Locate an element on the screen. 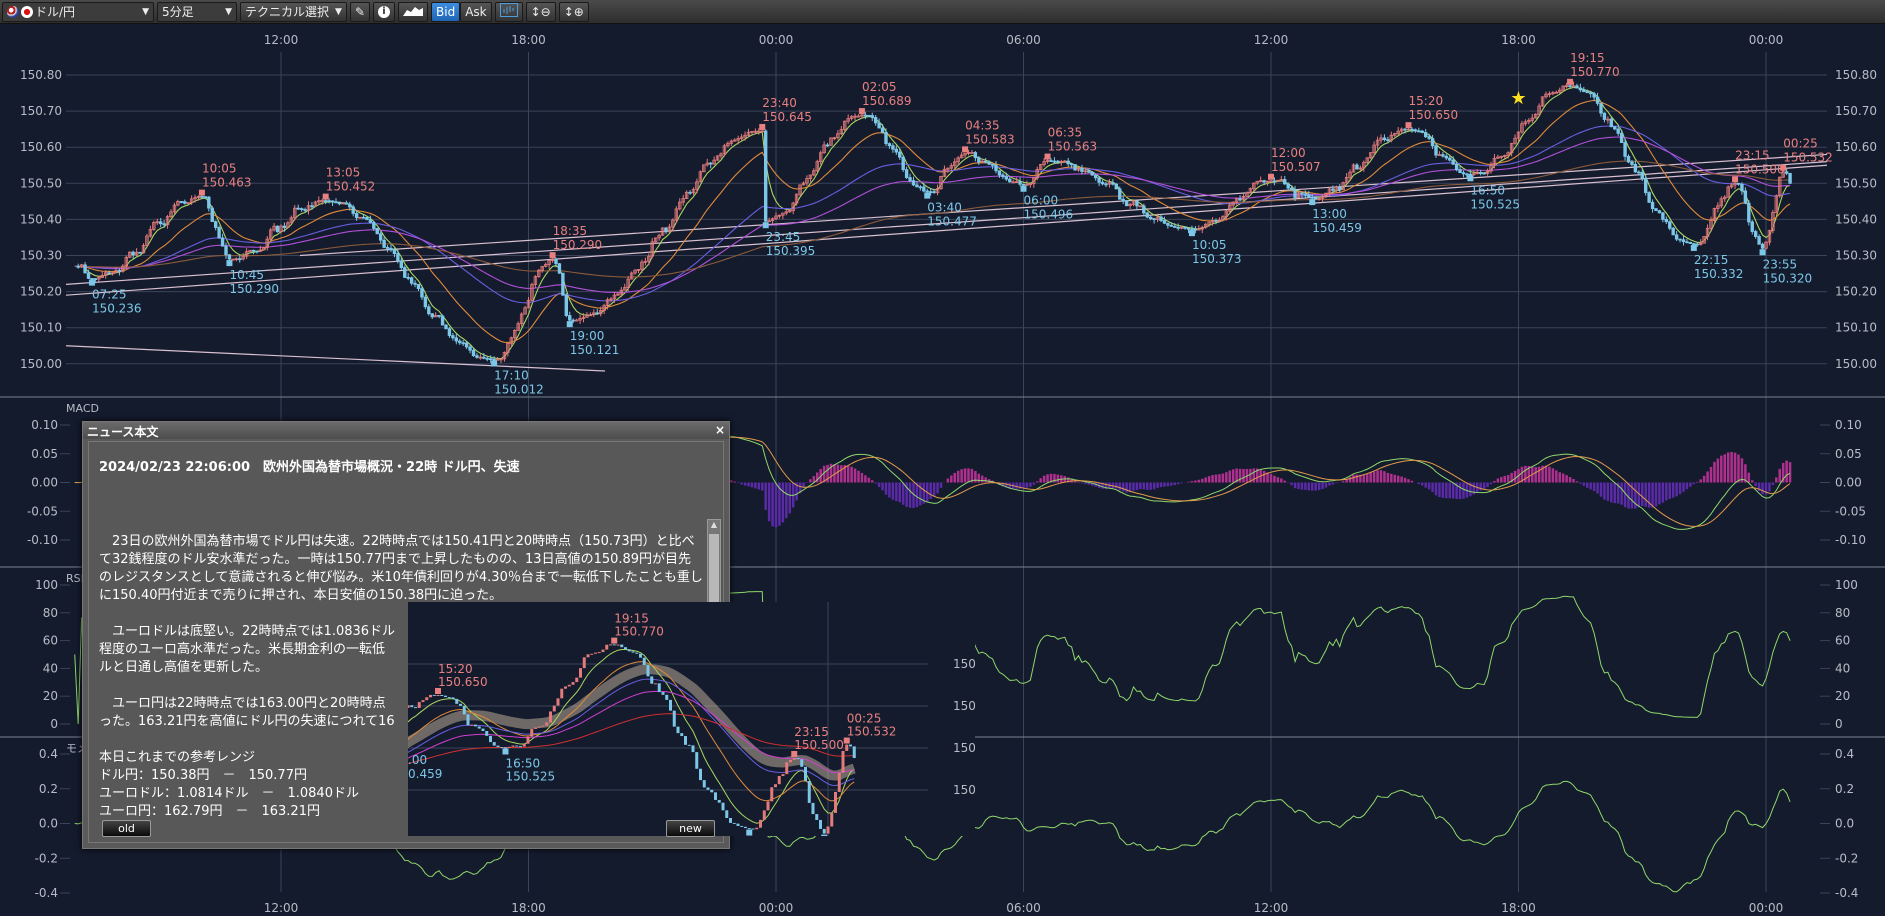 Image resolution: width=1885 pixels, height=916 pixels. bid-toggle: Bid is located at coordinates (446, 11).